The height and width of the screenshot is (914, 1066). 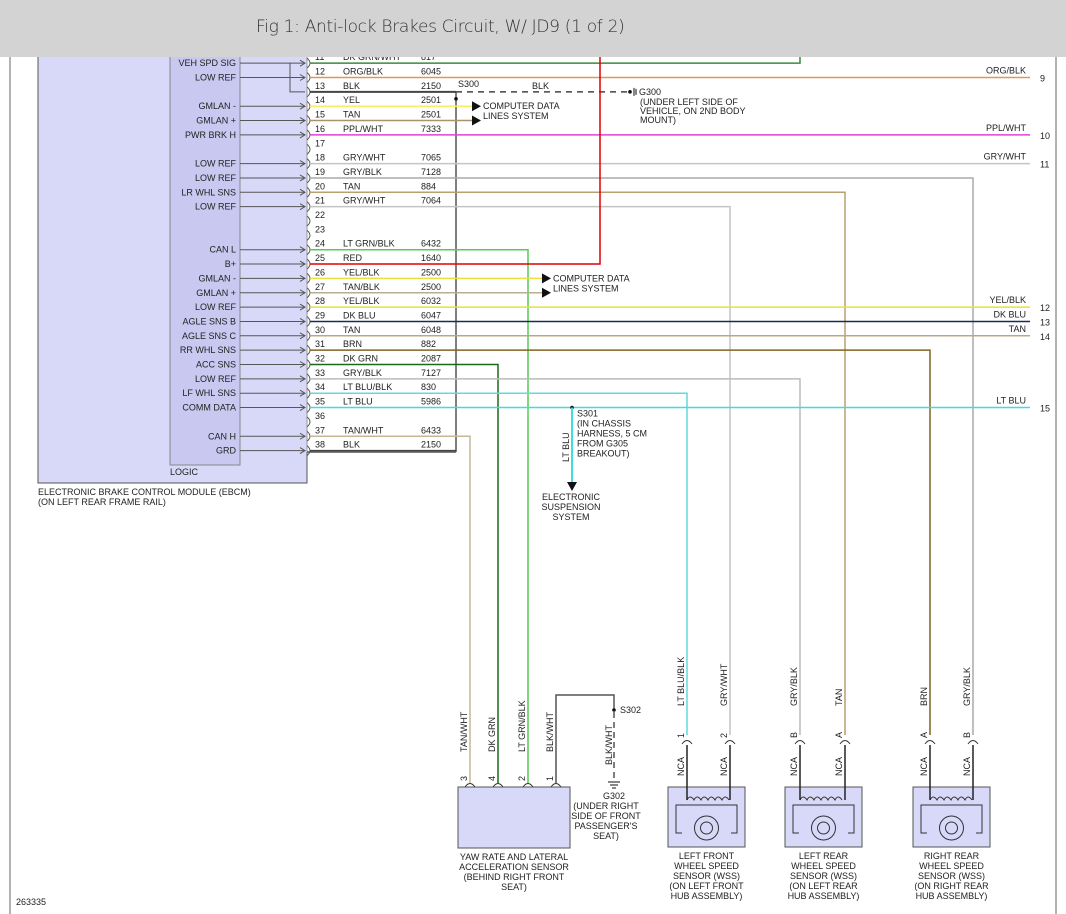 What do you see at coordinates (602, 444) in the screenshot?
I see `s301-location: FROM G305` at bounding box center [602, 444].